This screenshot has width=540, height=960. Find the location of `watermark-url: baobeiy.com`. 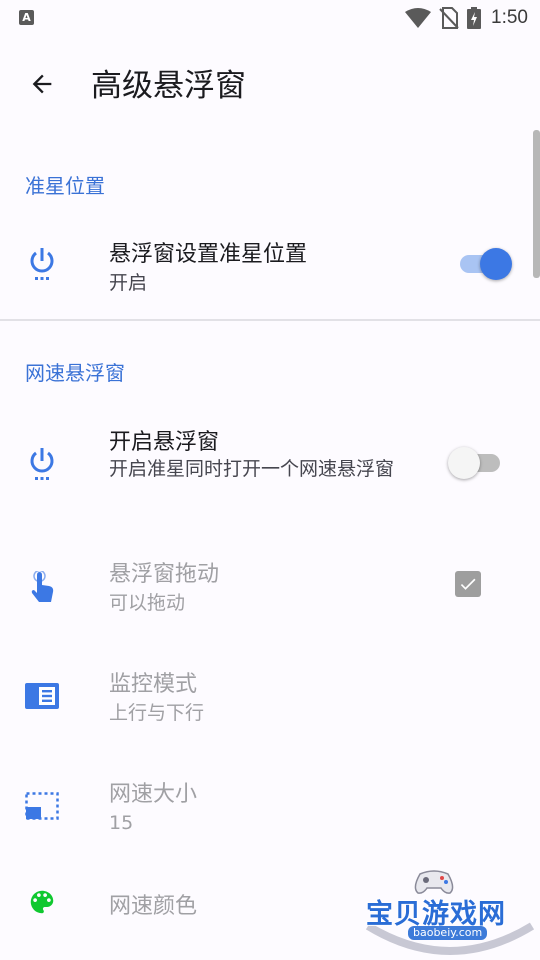

watermark-url: baobeiy.com is located at coordinates (448, 933).